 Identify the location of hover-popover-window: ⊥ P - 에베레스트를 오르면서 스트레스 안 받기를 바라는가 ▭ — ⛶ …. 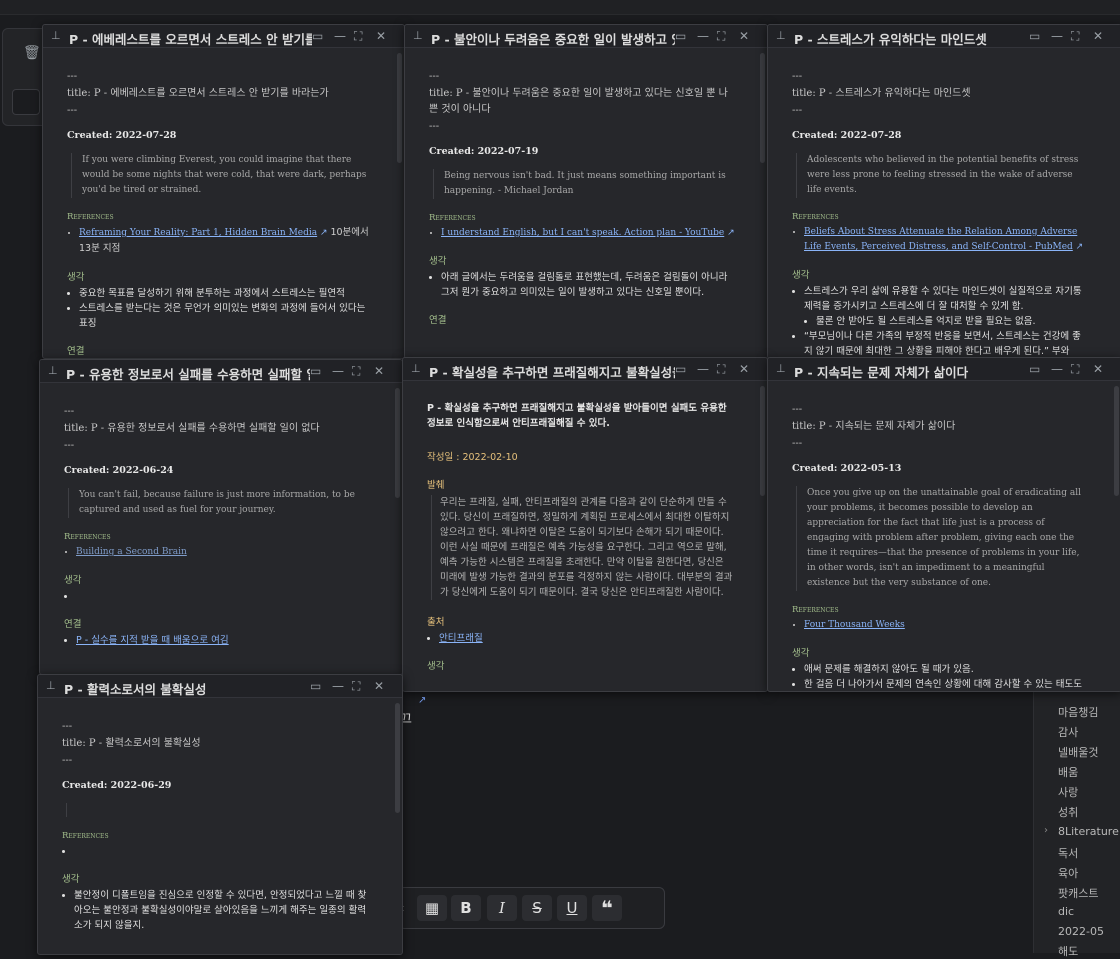
(223, 191).